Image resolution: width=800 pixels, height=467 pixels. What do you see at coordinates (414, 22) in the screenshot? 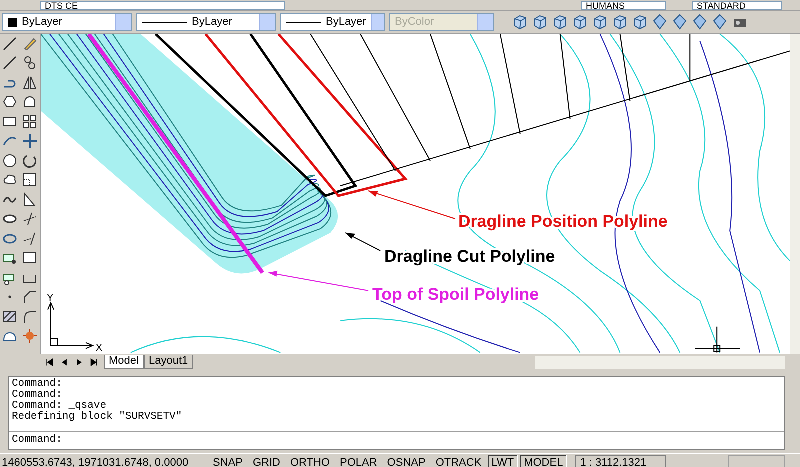
I see `dropdown-value: ByColor` at bounding box center [414, 22].